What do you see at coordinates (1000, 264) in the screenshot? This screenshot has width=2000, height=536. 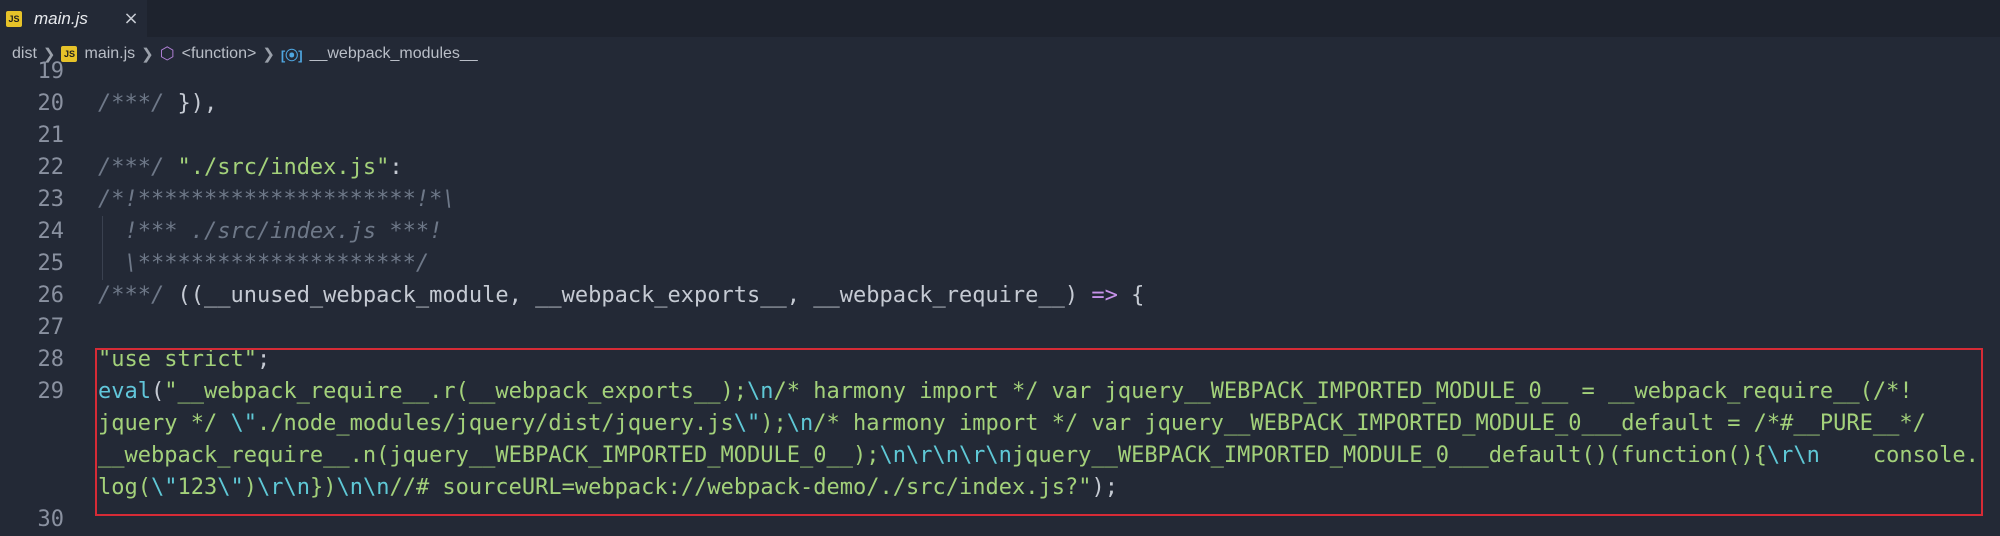 I see `code-line: 25 \*********************/` at bounding box center [1000, 264].